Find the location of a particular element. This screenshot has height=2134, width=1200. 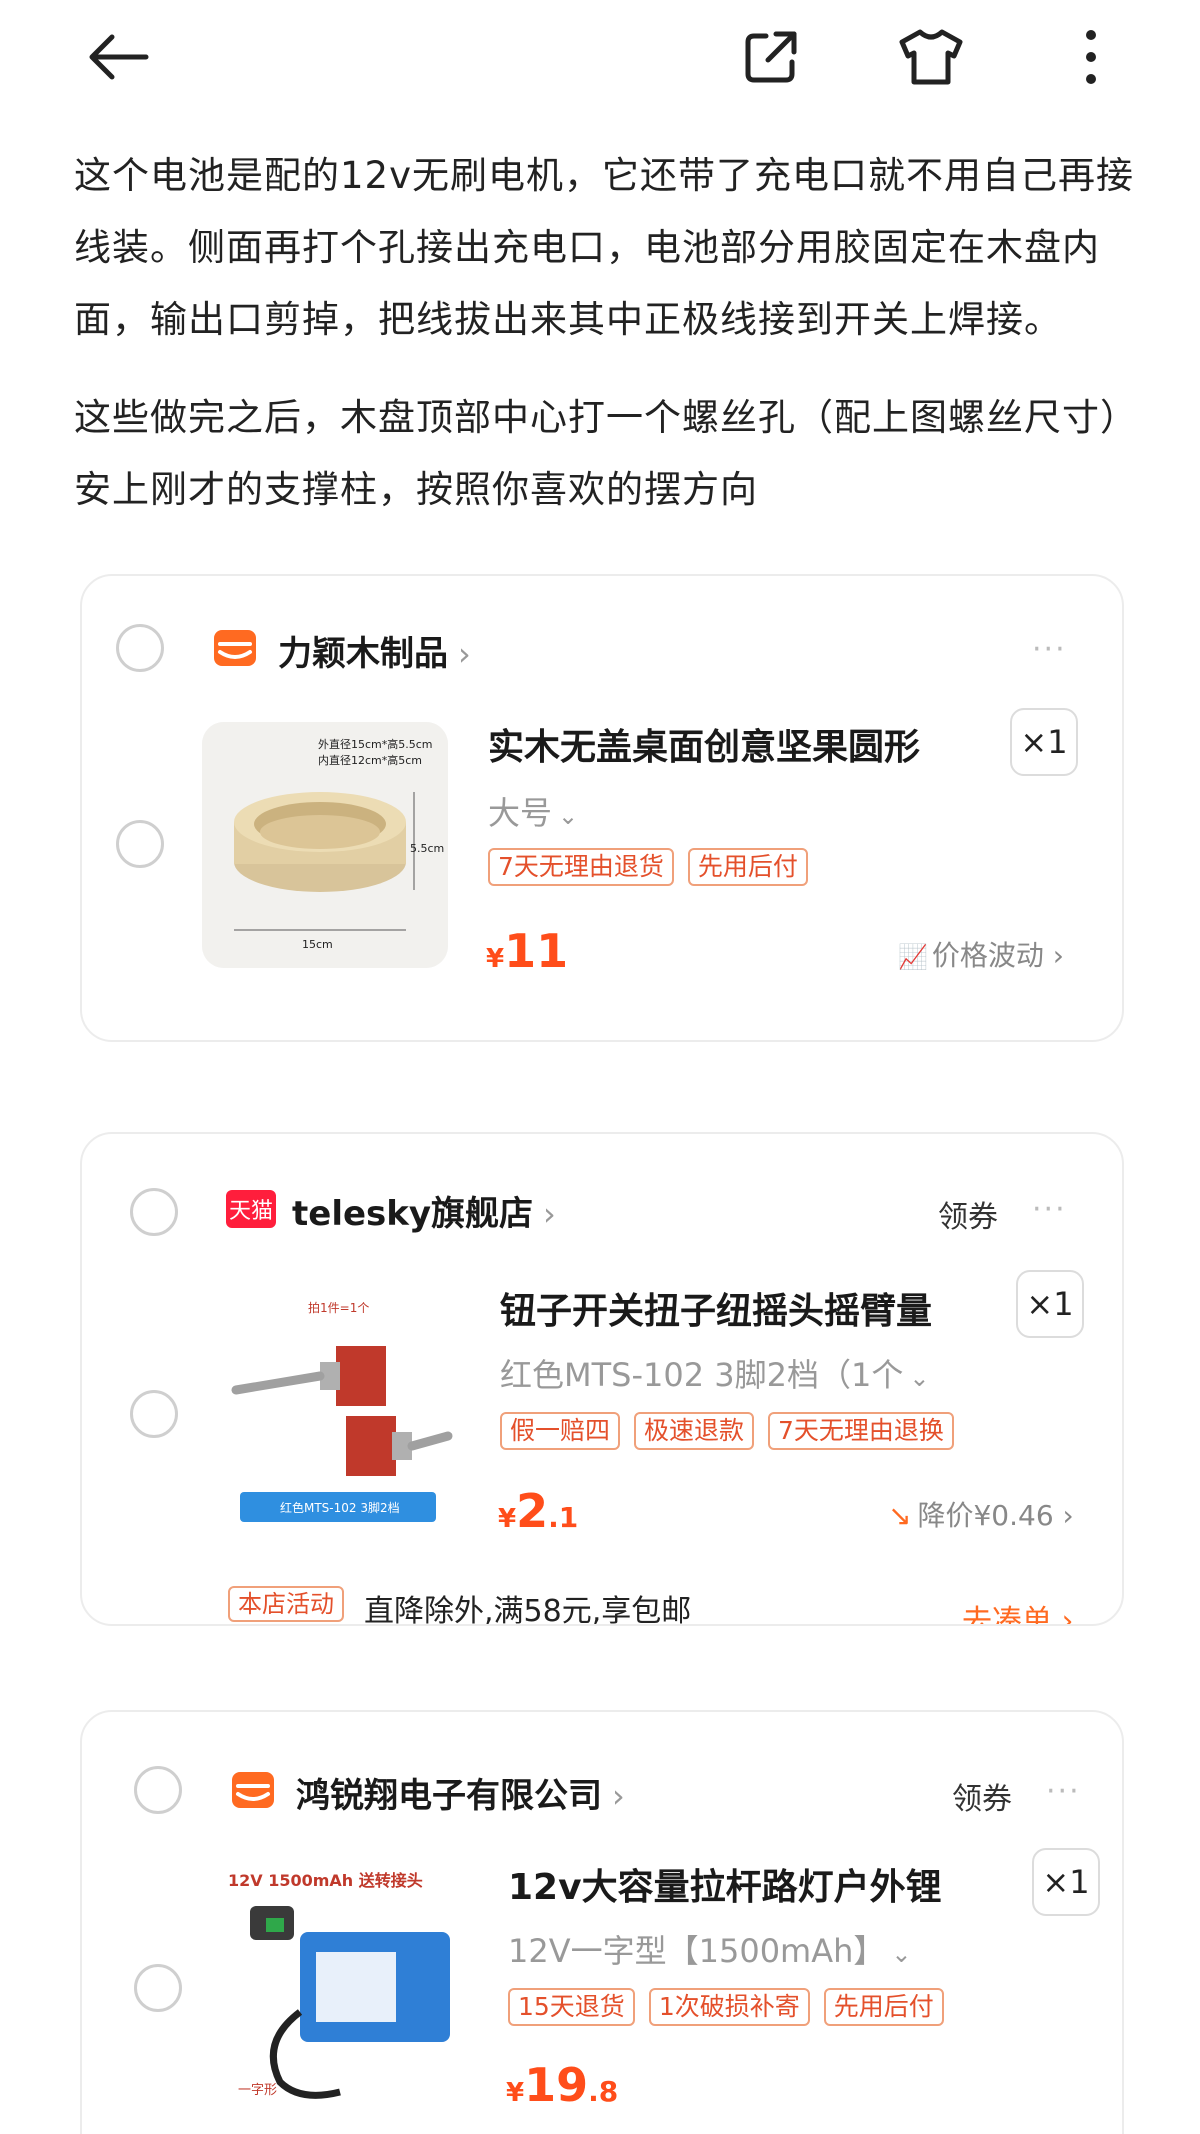

shop-name: 鸿锐翔电子有限公司 › is located at coordinates (460, 1792).